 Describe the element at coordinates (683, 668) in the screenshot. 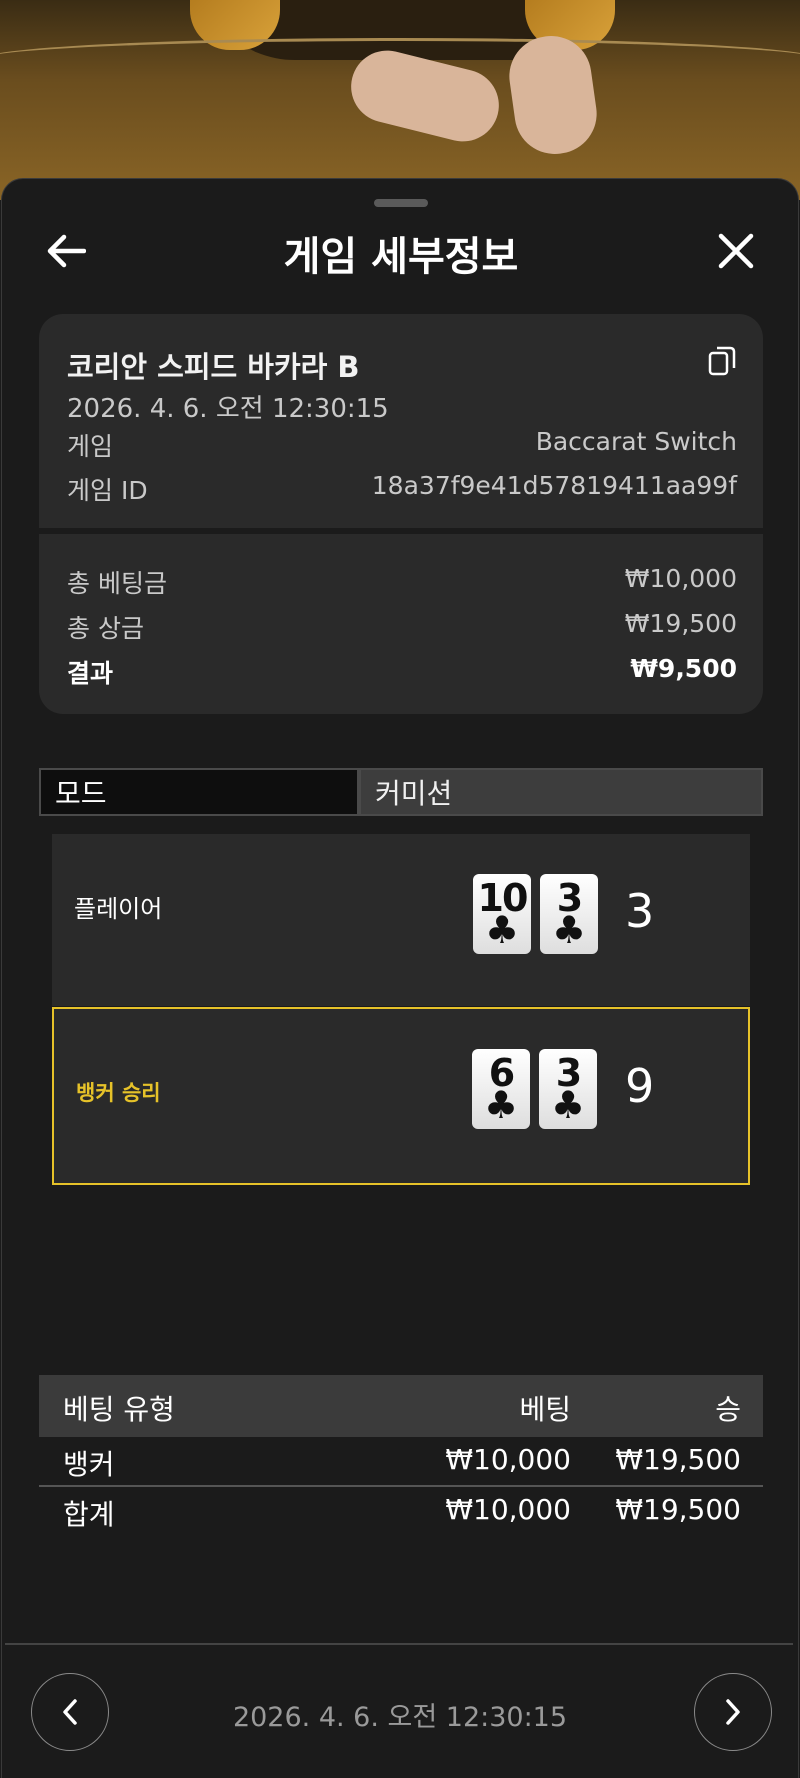

I see `result-value: ₩9,500` at that location.